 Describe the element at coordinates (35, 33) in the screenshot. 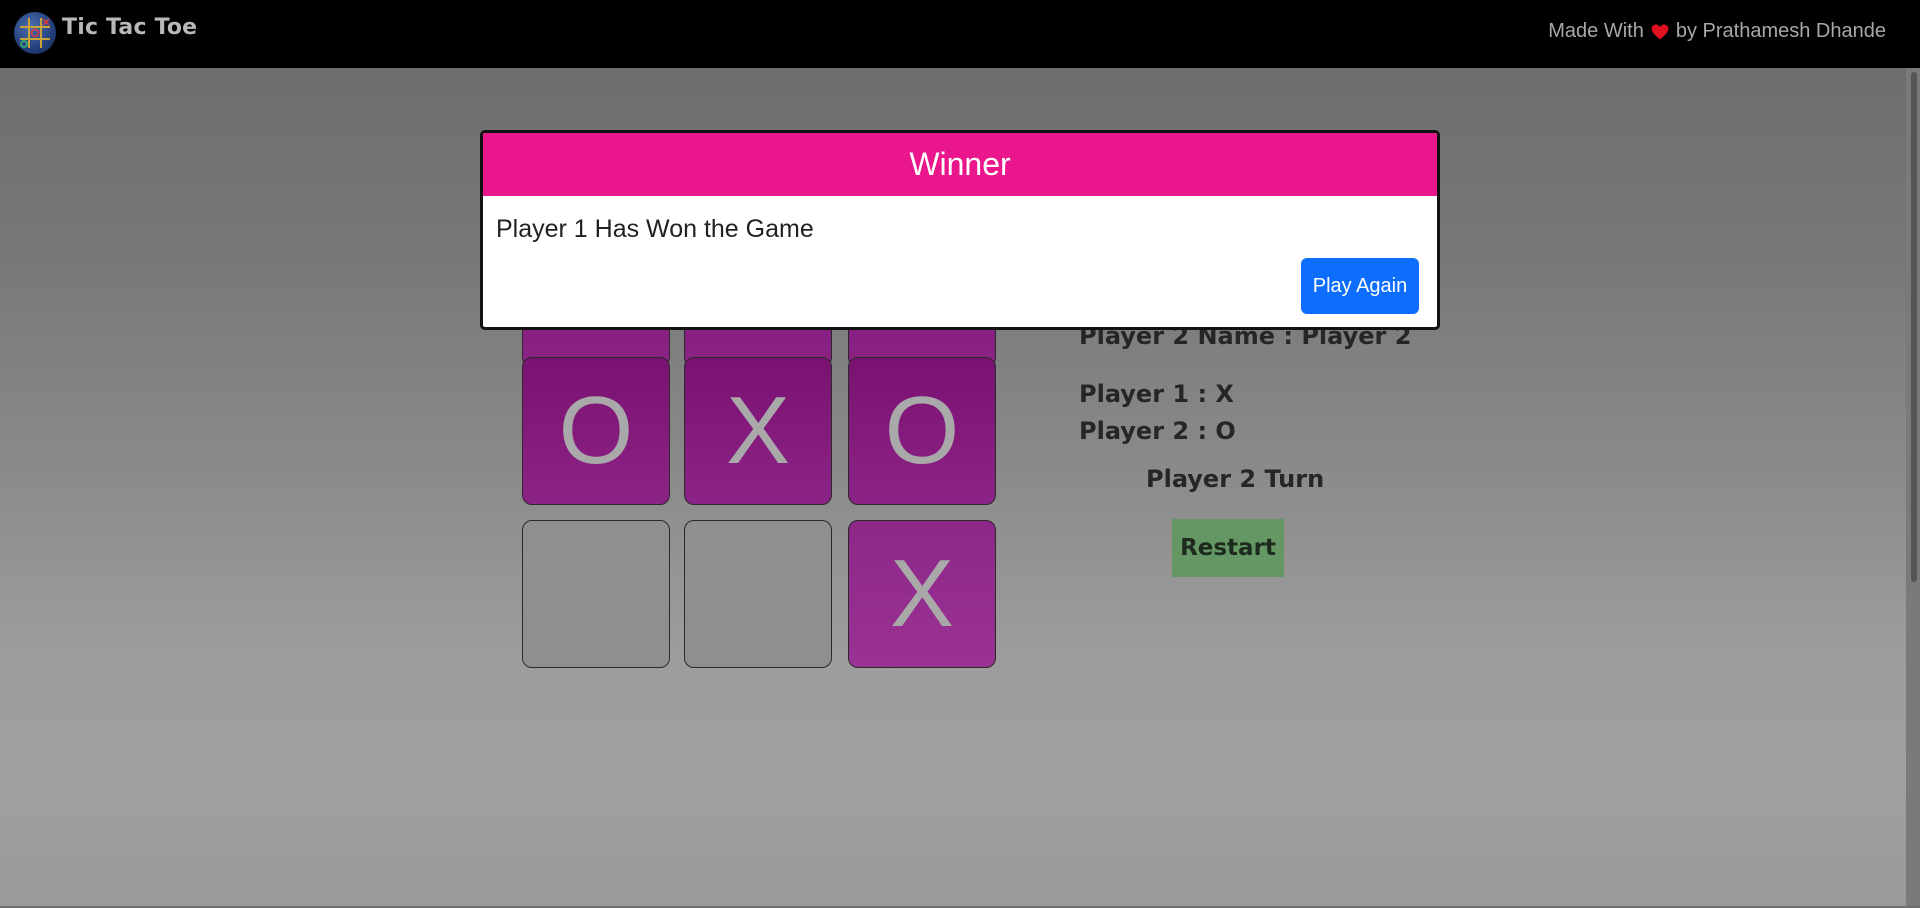

I see `tic-tac-toe-logo-icon` at that location.